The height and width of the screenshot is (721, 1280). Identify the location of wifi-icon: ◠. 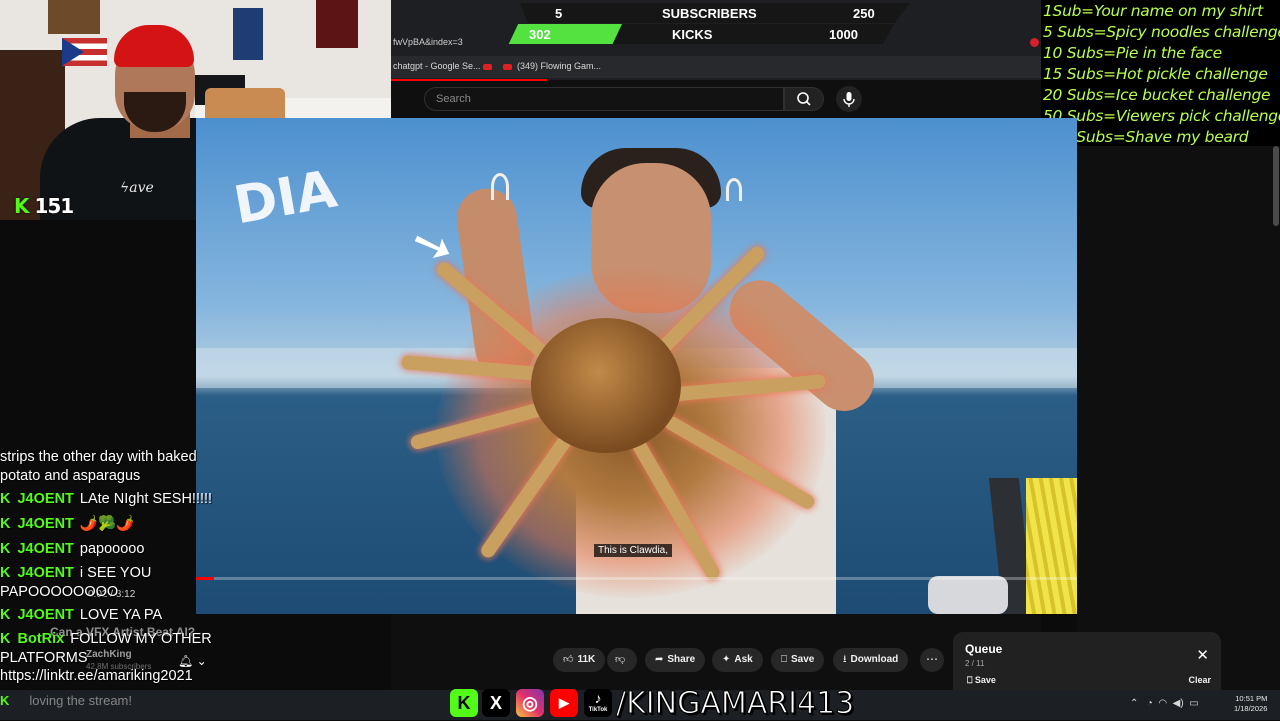
(1162, 703).